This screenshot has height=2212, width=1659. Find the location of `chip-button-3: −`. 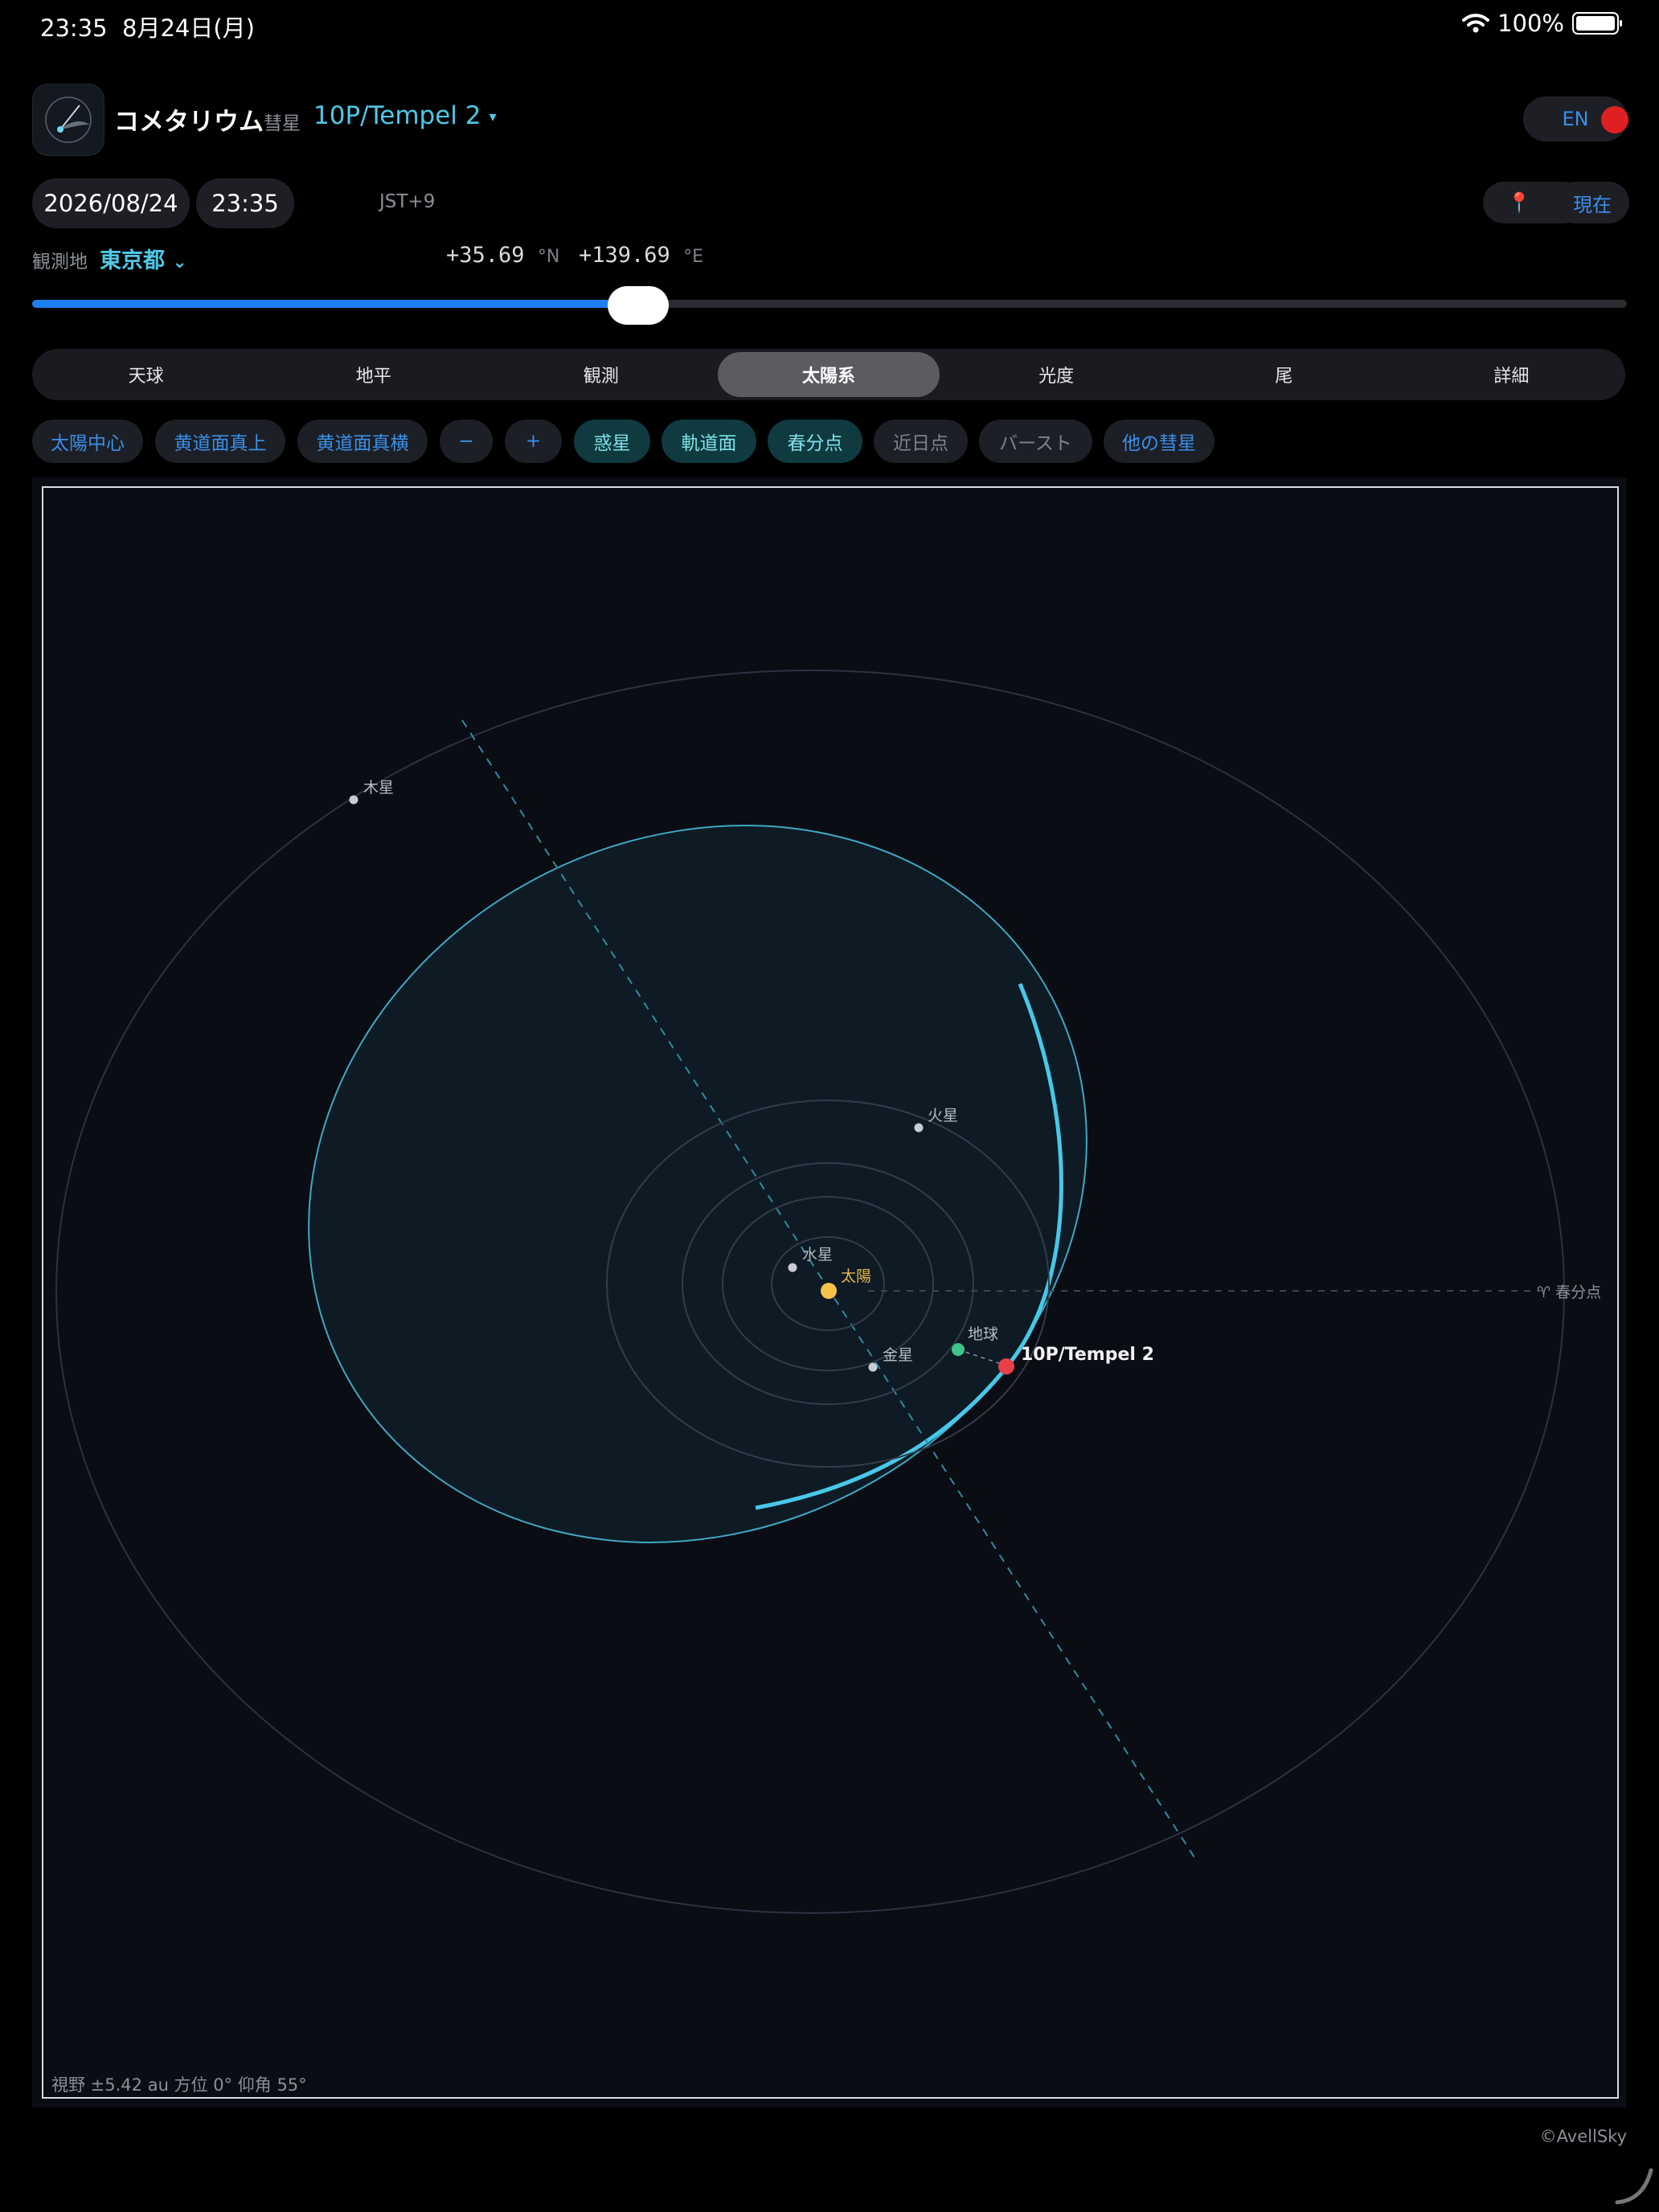

chip-button-3: − is located at coordinates (466, 442).